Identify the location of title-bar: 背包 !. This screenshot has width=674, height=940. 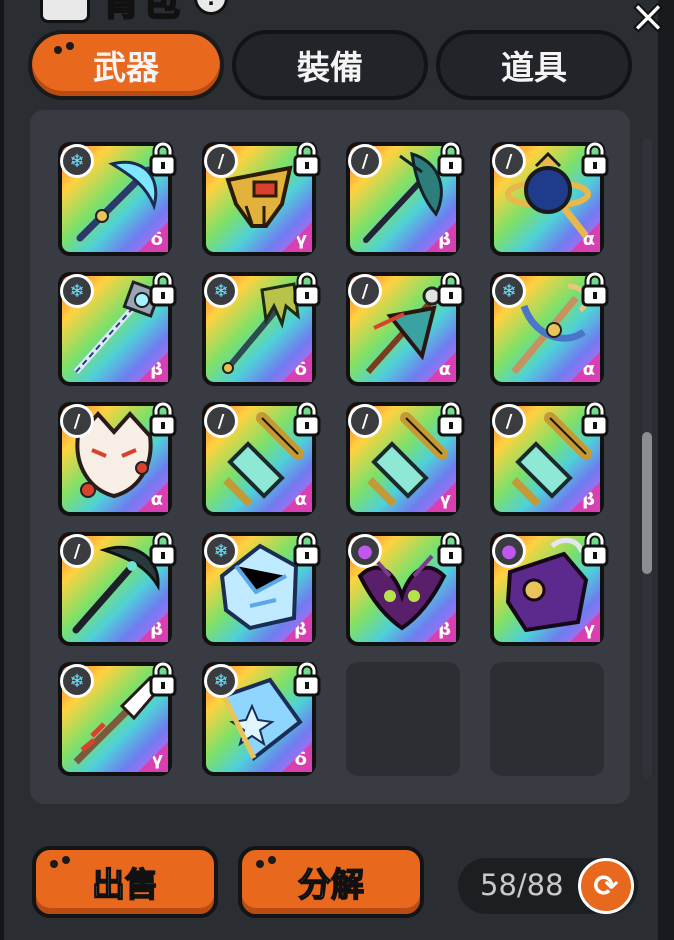
(134, 12).